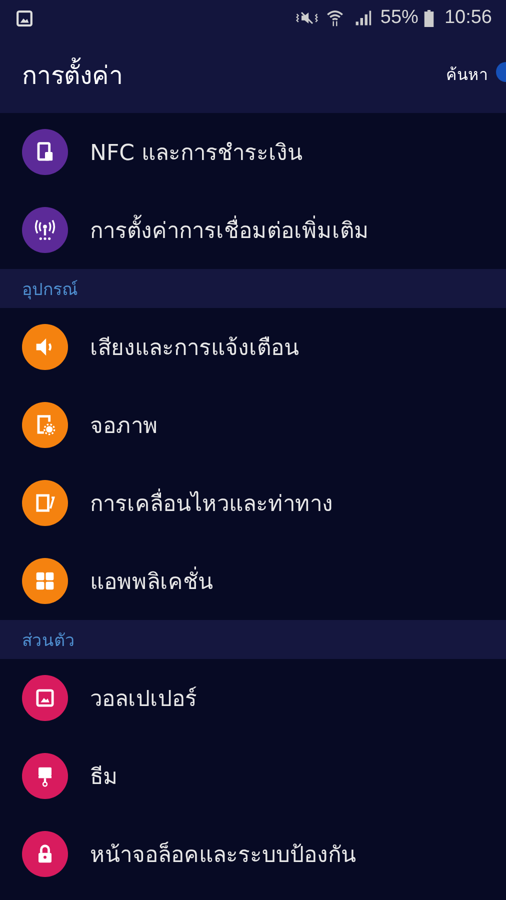  What do you see at coordinates (143, 700) in the screenshot?
I see `item-label: วอลเปเปอร์` at bounding box center [143, 700].